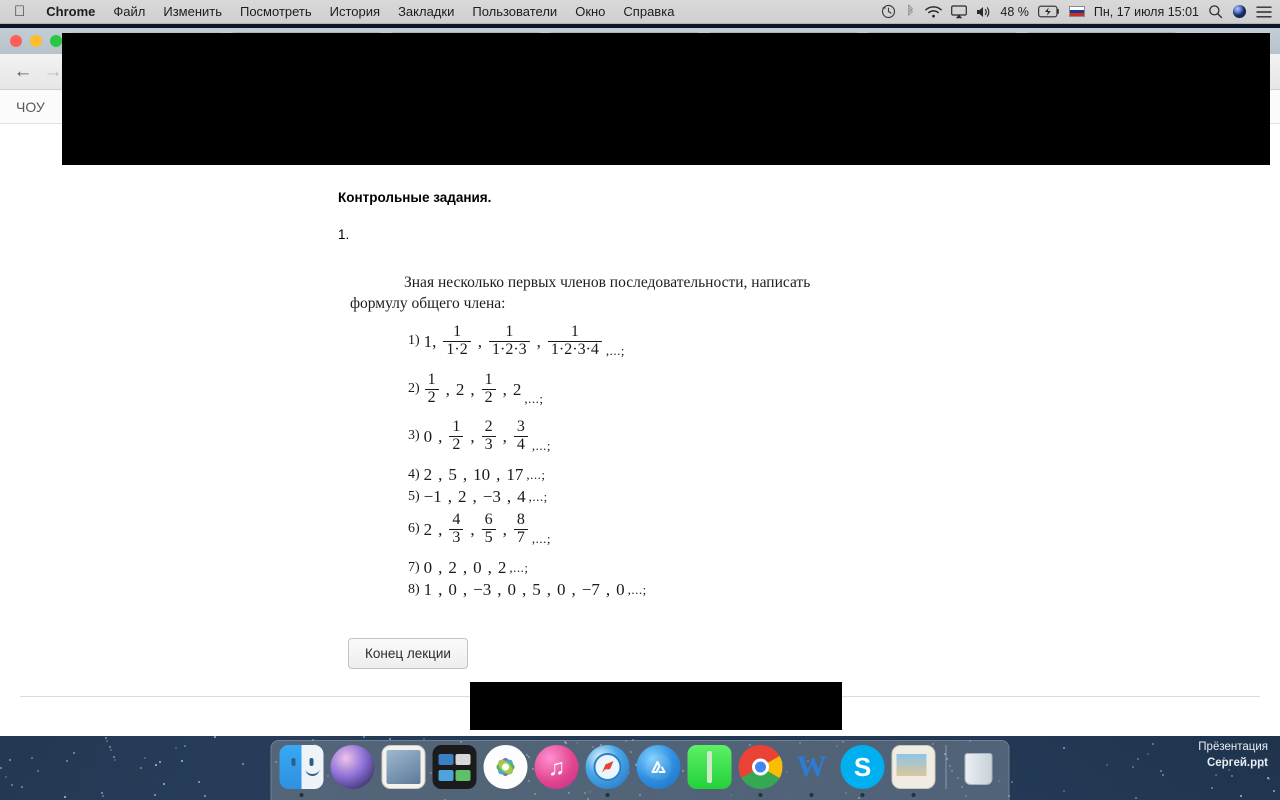  I want to click on sequence-term: 2, so click(502, 567).